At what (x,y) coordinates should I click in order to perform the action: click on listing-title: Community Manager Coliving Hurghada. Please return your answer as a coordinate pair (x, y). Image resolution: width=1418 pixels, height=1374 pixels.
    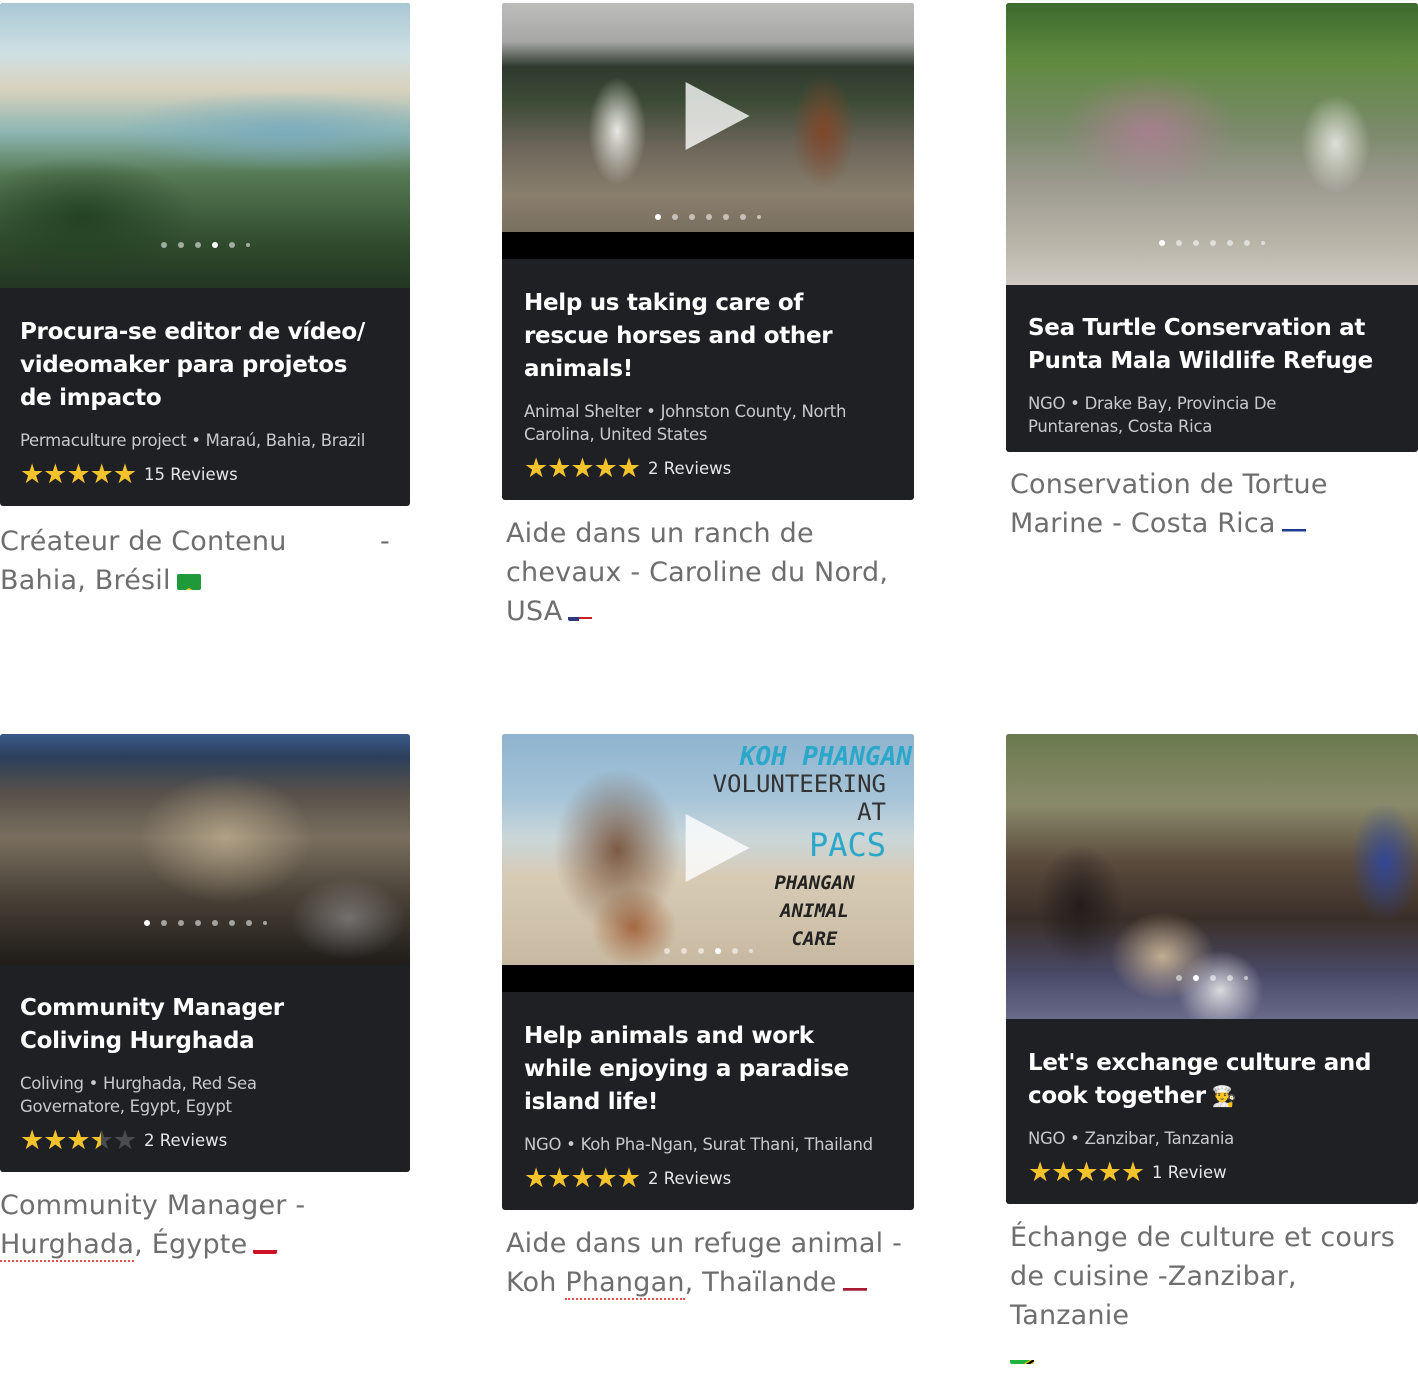
    Looking at the image, I should click on (155, 1025).